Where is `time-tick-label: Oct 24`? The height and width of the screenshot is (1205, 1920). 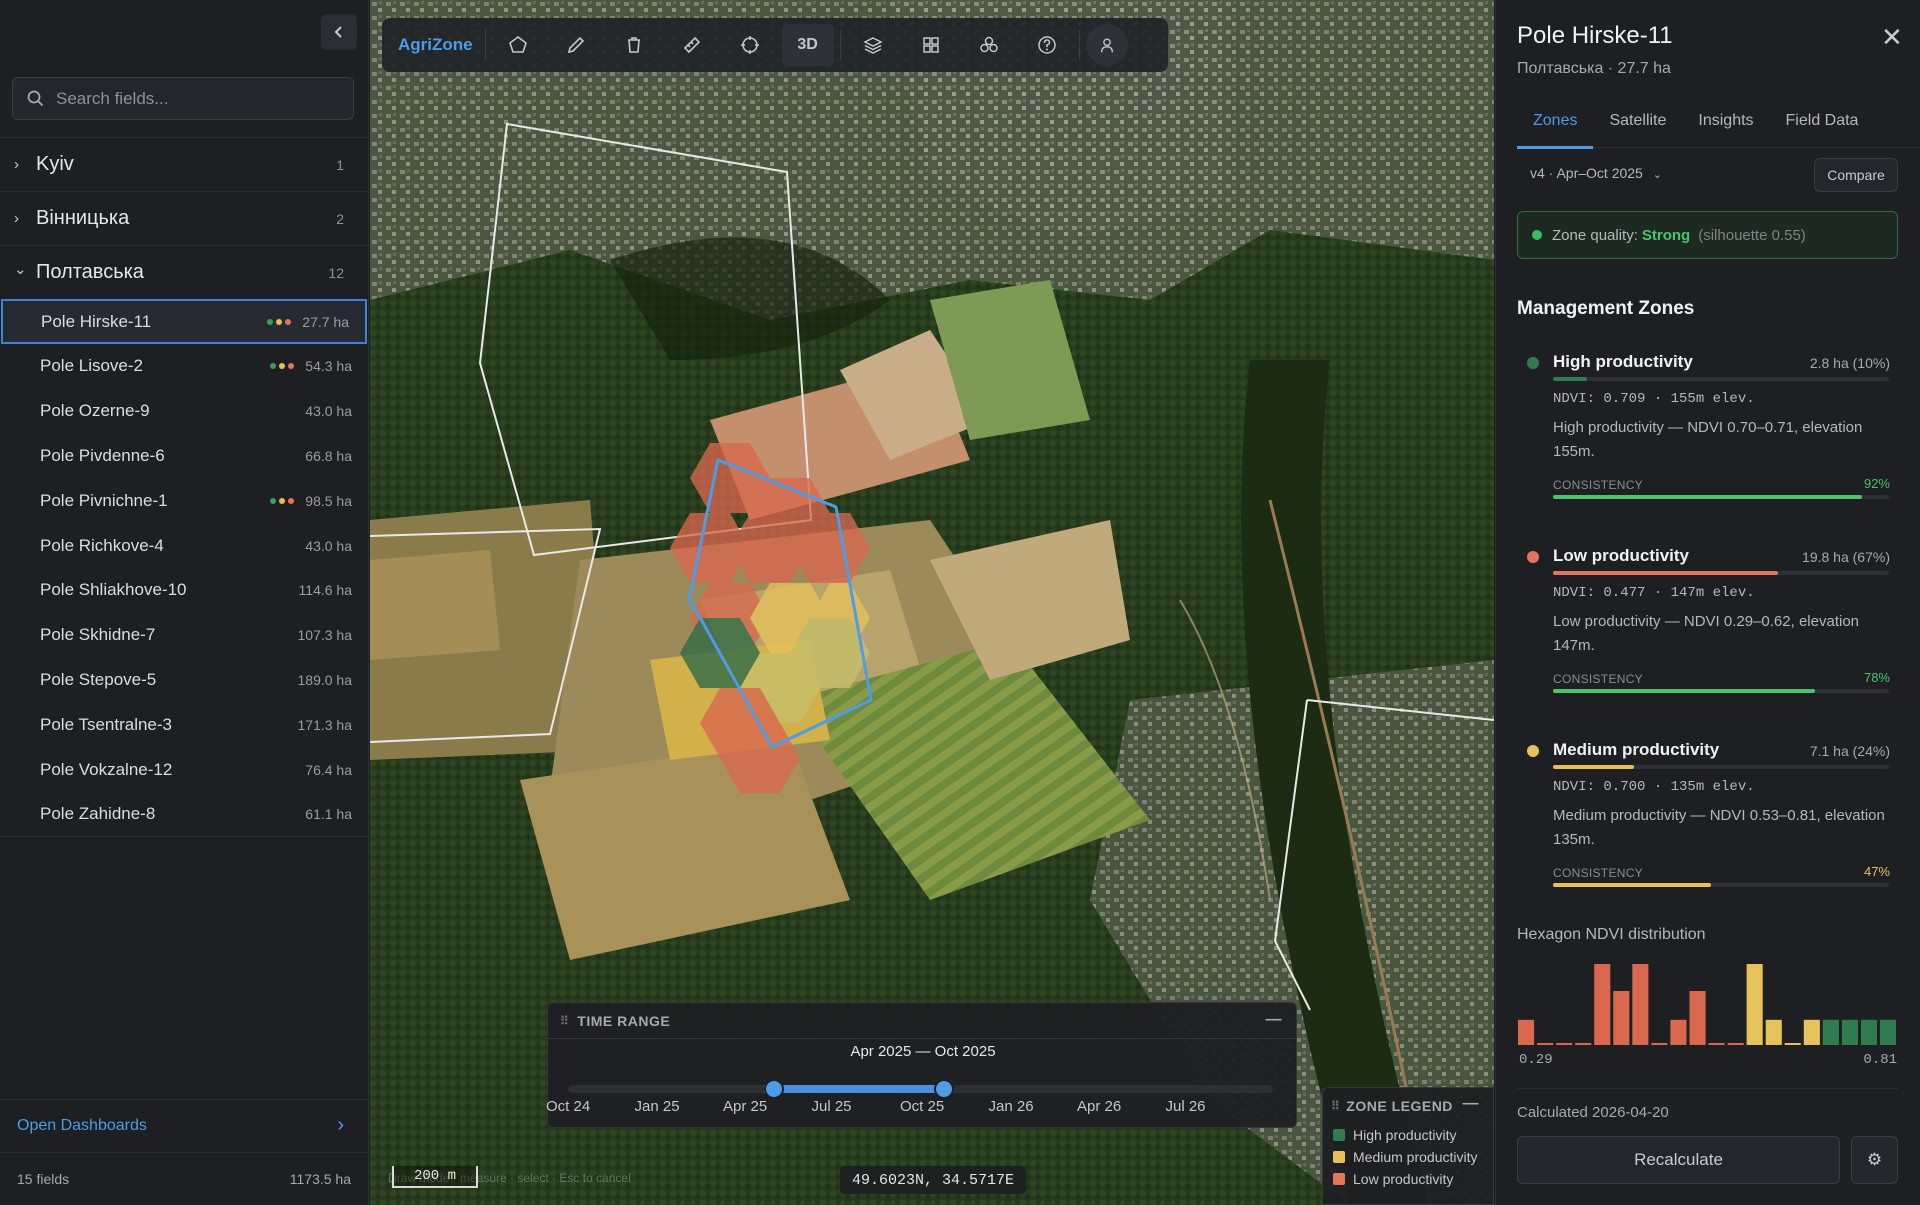 time-tick-label: Oct 24 is located at coordinates (568, 1106).